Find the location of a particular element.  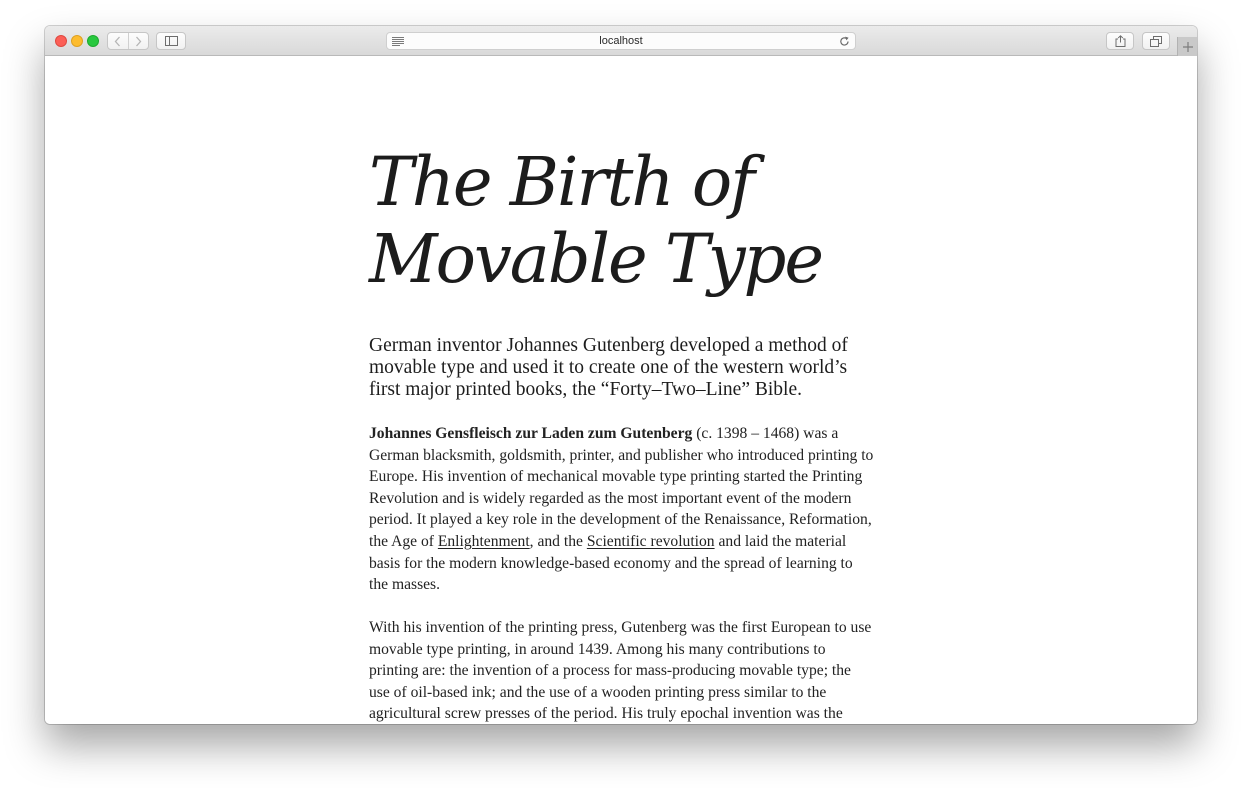

tabs-icon is located at coordinates (1156, 41).